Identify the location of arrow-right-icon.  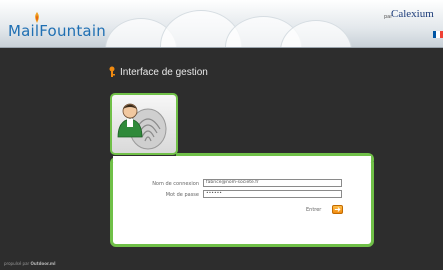
(337, 209).